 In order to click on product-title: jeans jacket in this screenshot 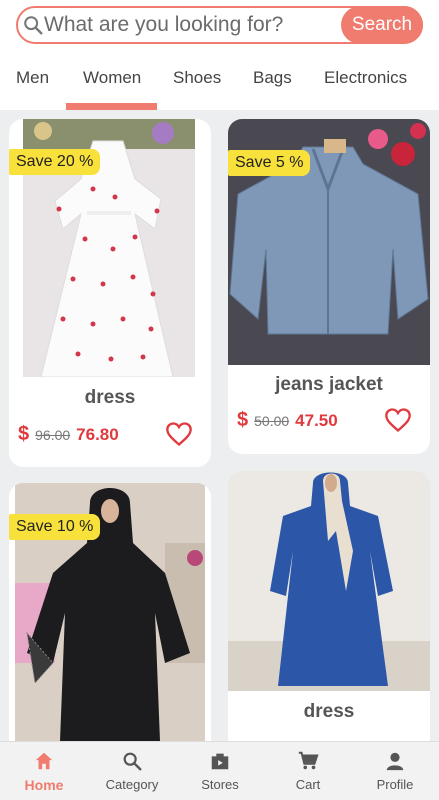, I will do `click(329, 384)`.